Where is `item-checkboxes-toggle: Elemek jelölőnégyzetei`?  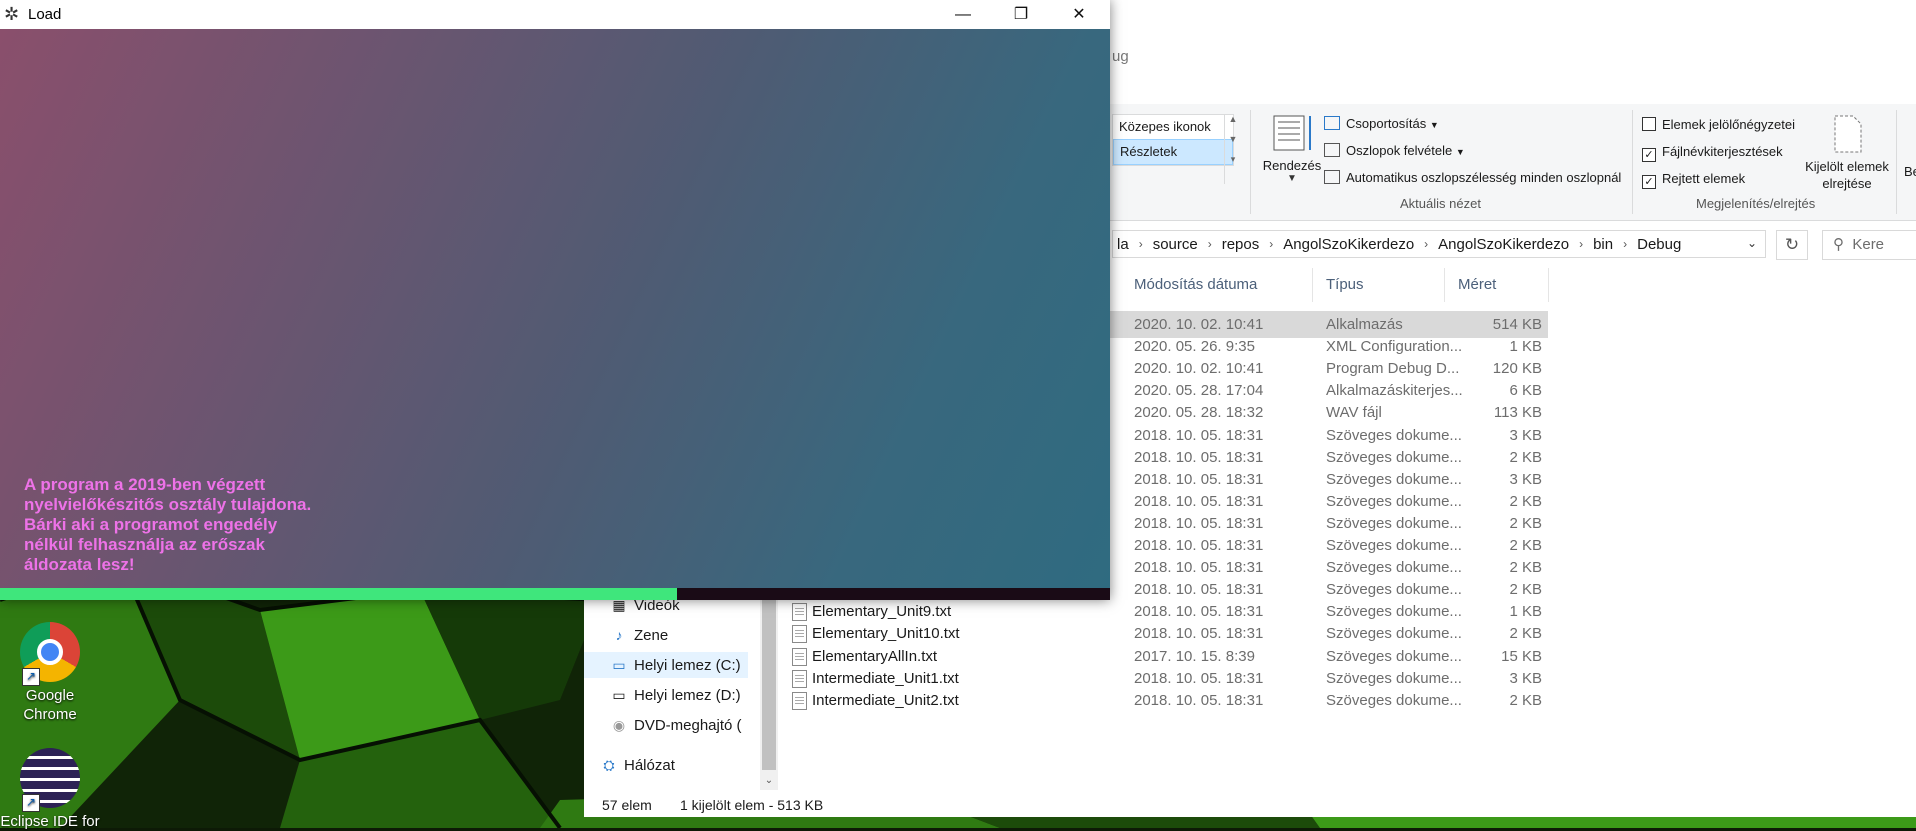 item-checkboxes-toggle: Elemek jelölőnégyzetei is located at coordinates (1718, 124).